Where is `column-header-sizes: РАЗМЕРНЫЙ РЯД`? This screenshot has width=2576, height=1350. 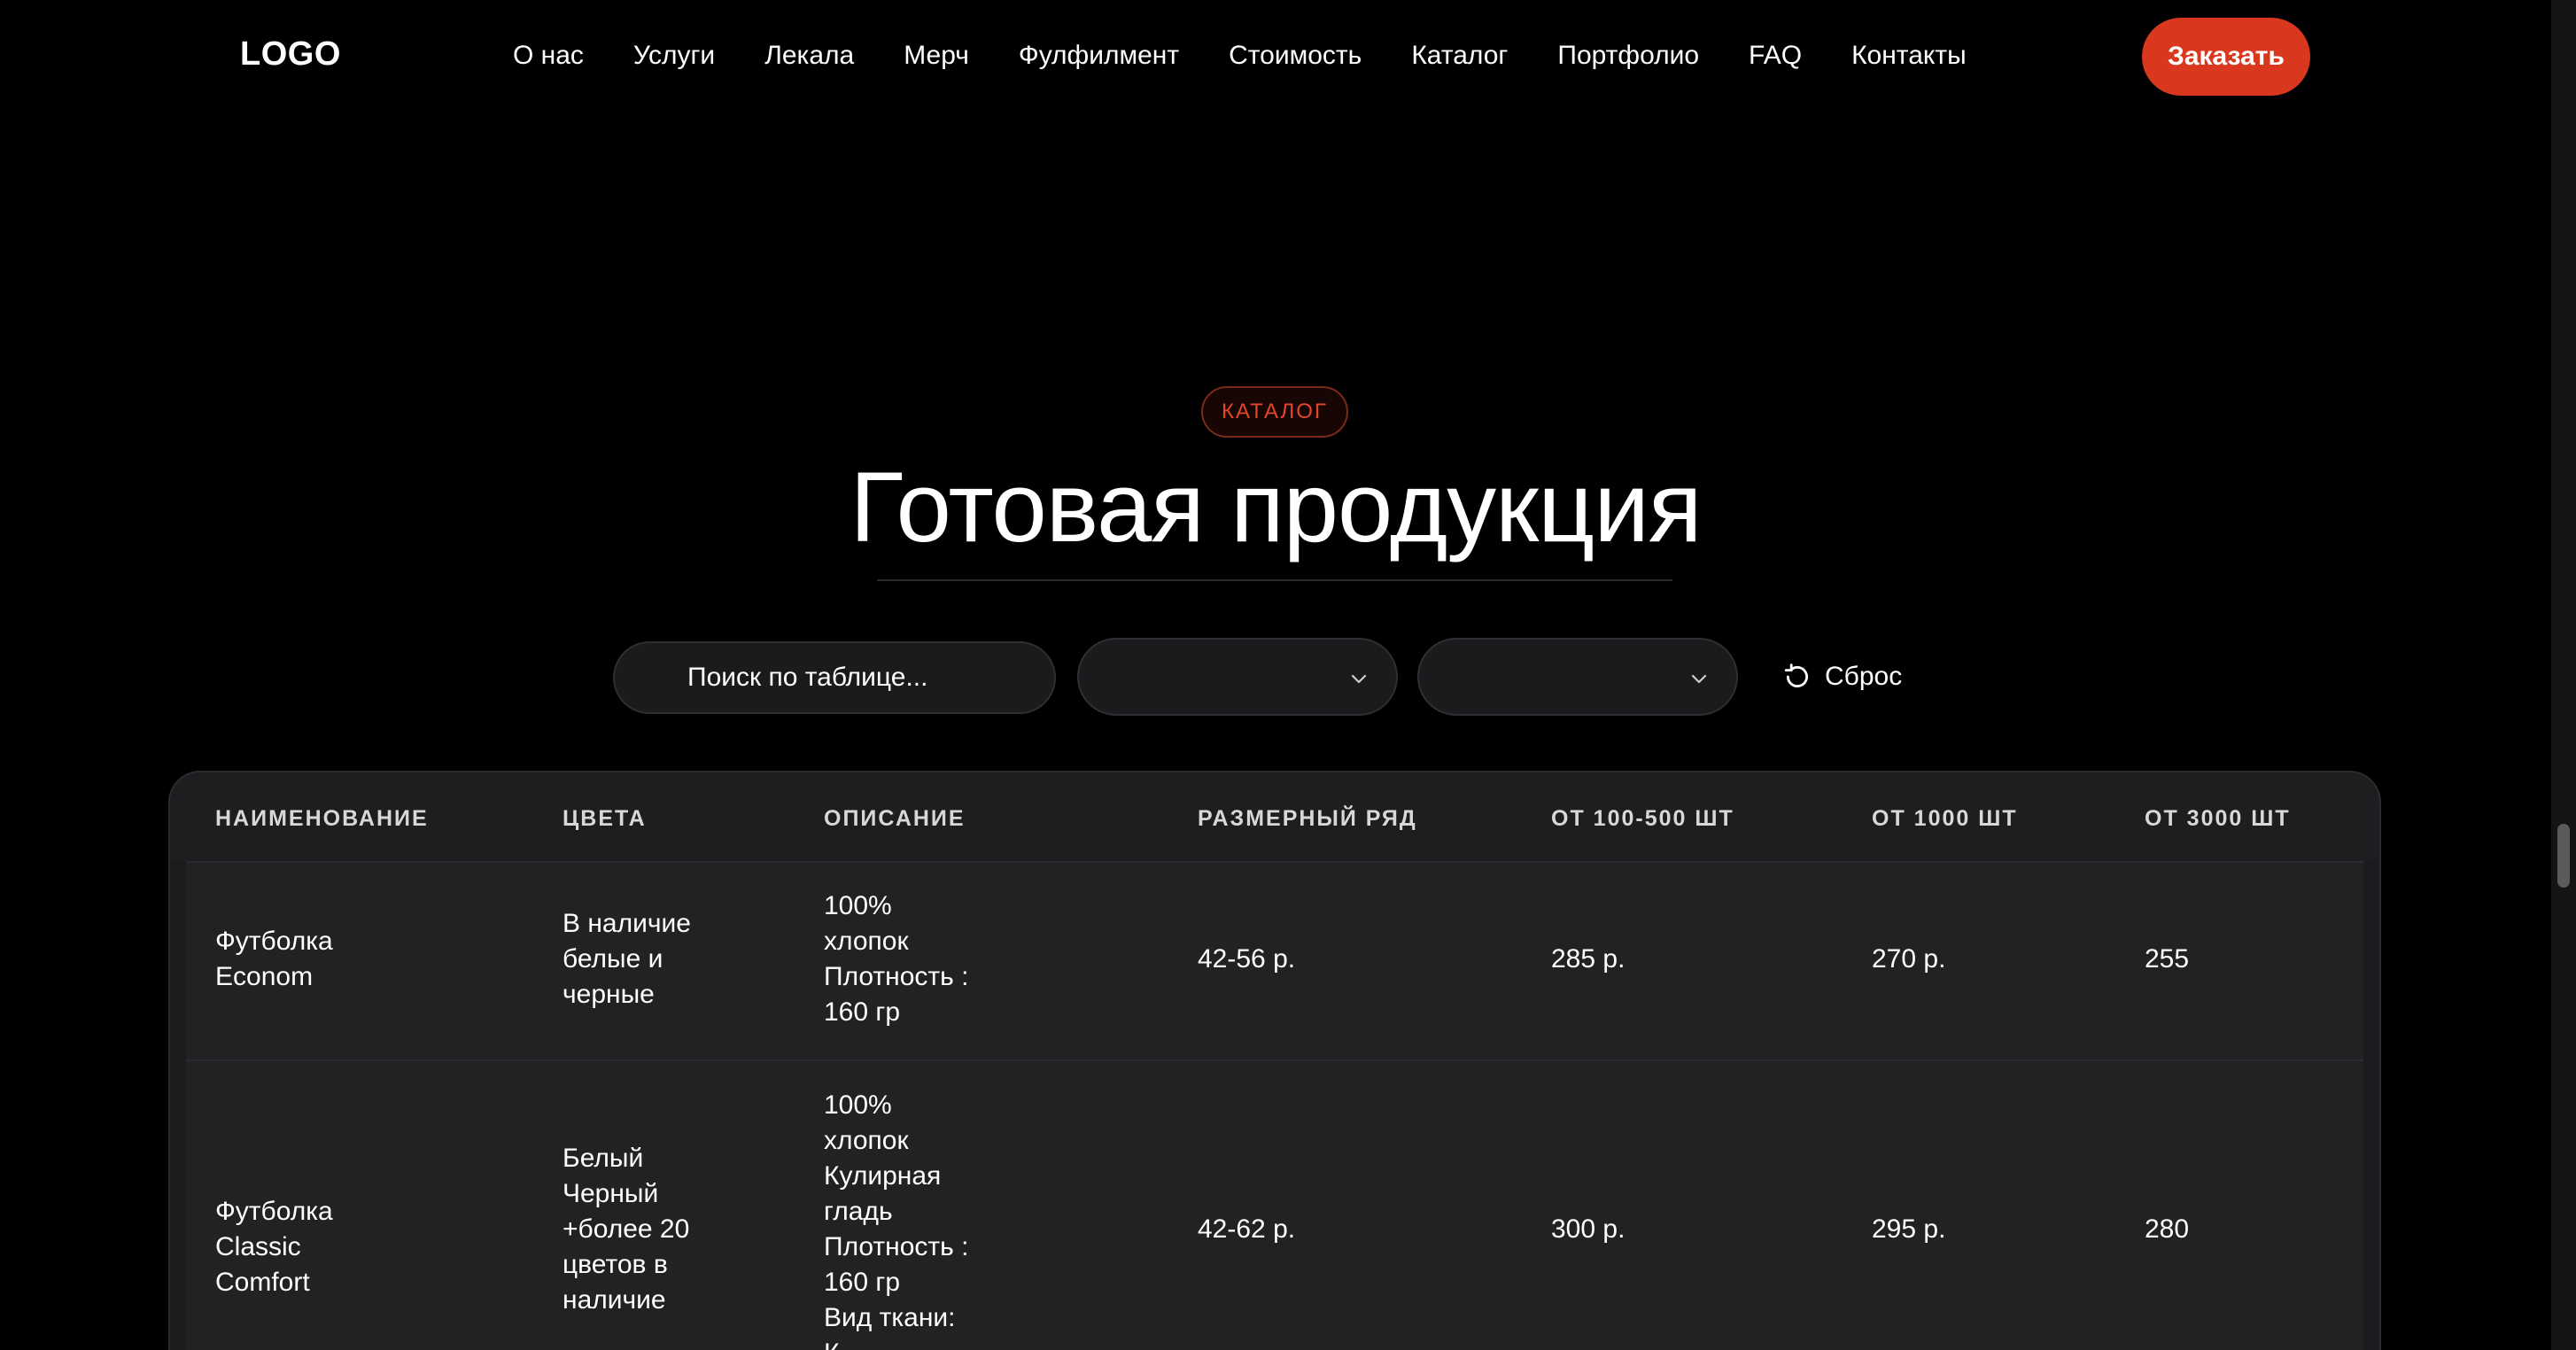 column-header-sizes: РАЗМЕРНЫЙ РЯД is located at coordinates (1307, 819).